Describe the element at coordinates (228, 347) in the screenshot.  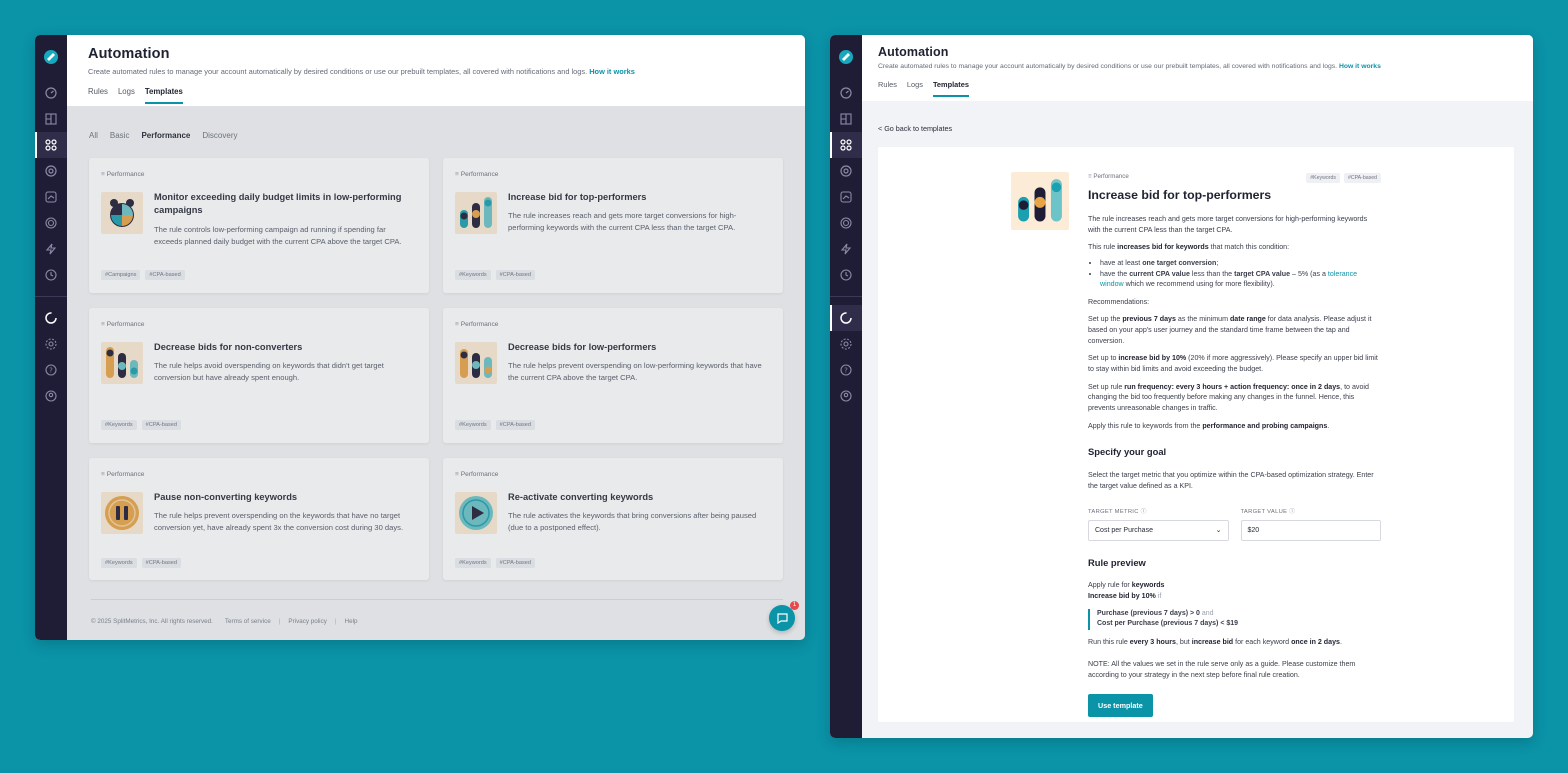
I see `card-title: Decrease bids for non-converters` at that location.